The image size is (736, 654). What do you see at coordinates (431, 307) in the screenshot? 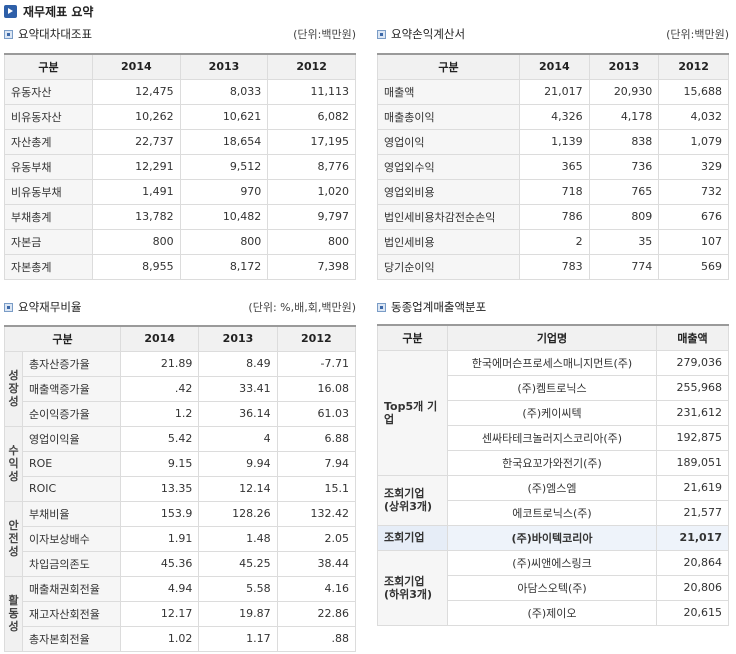
I see `peer-sales-title: 동종업계매출액분포` at bounding box center [431, 307].